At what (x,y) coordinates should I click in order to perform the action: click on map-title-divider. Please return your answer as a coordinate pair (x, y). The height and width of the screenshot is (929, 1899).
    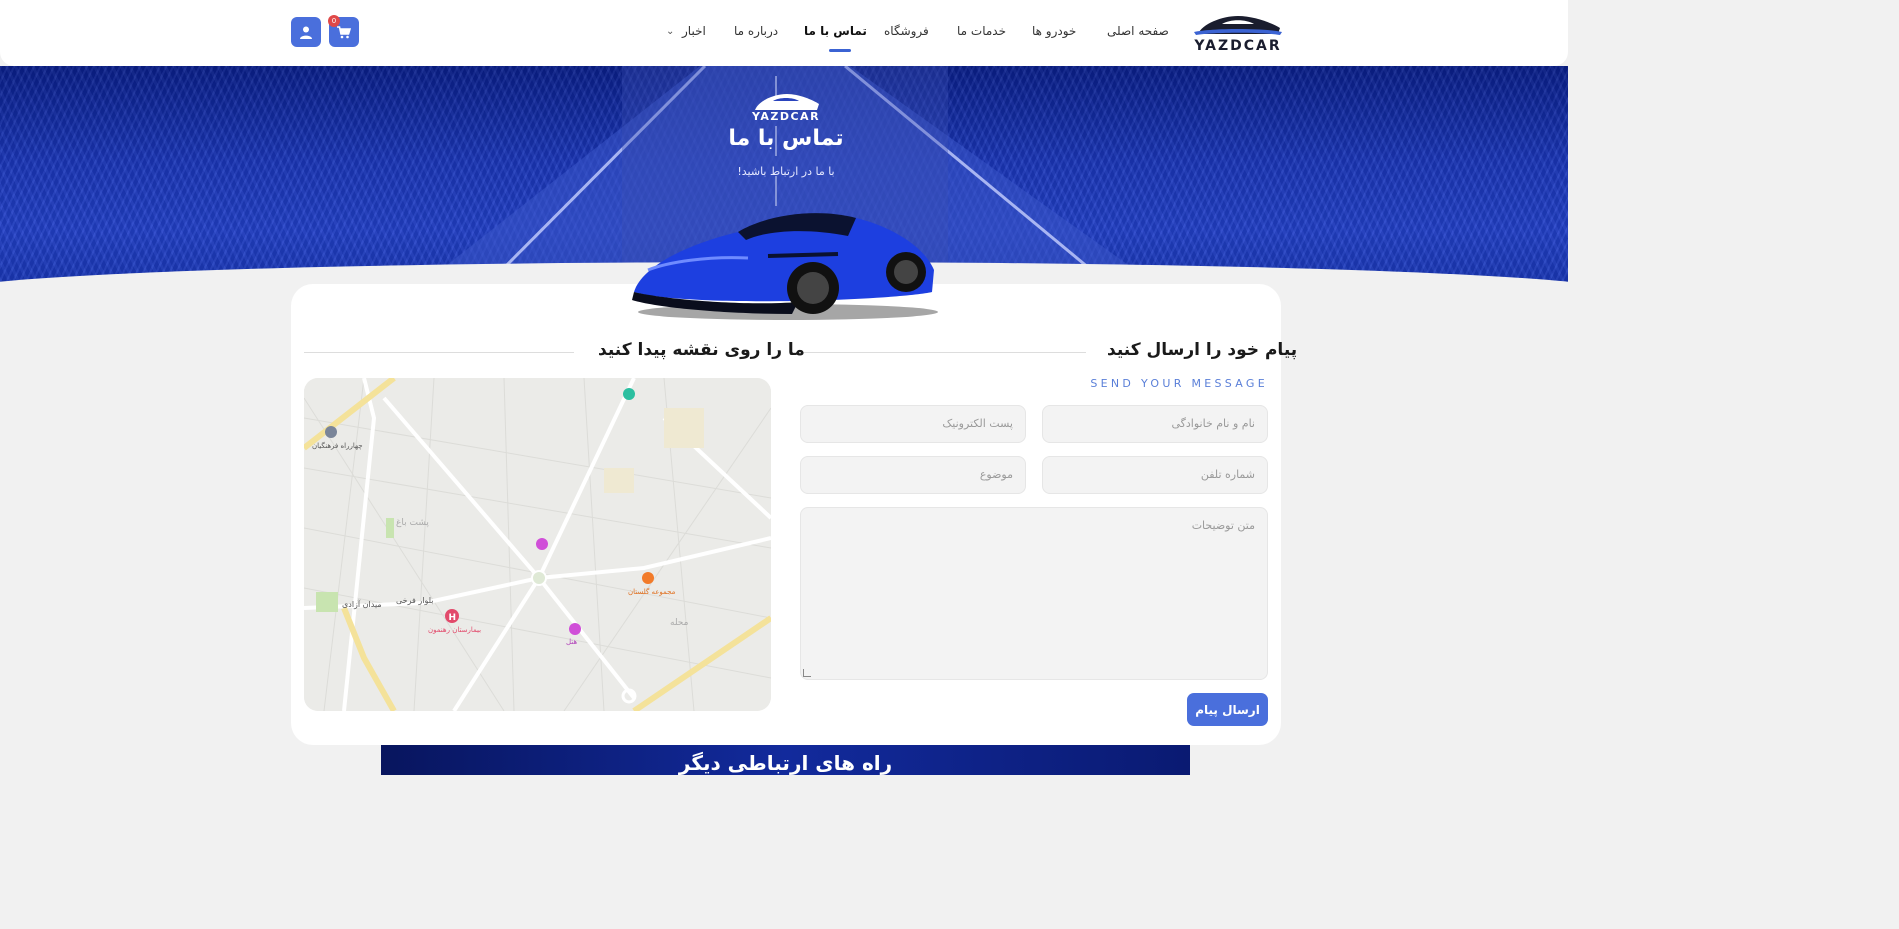
    Looking at the image, I should click on (439, 352).